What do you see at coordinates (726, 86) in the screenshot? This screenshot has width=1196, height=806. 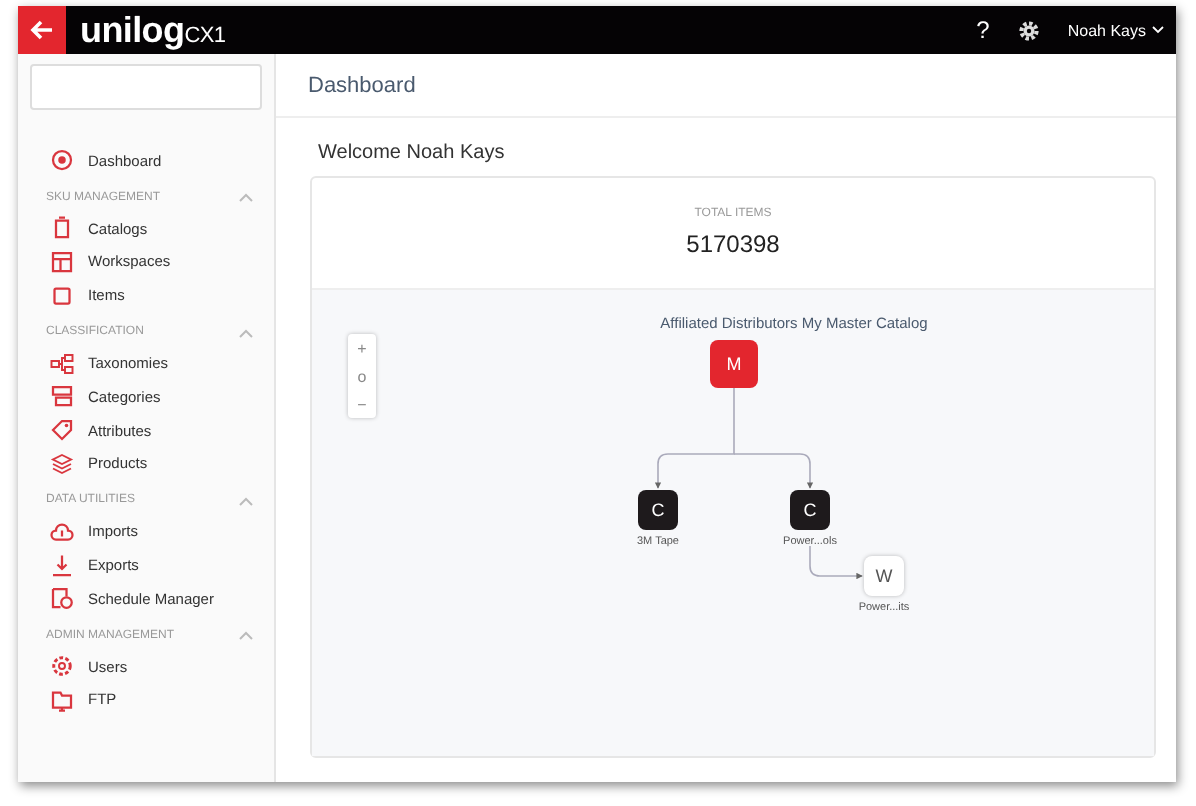 I see `page-title: Dashboard` at bounding box center [726, 86].